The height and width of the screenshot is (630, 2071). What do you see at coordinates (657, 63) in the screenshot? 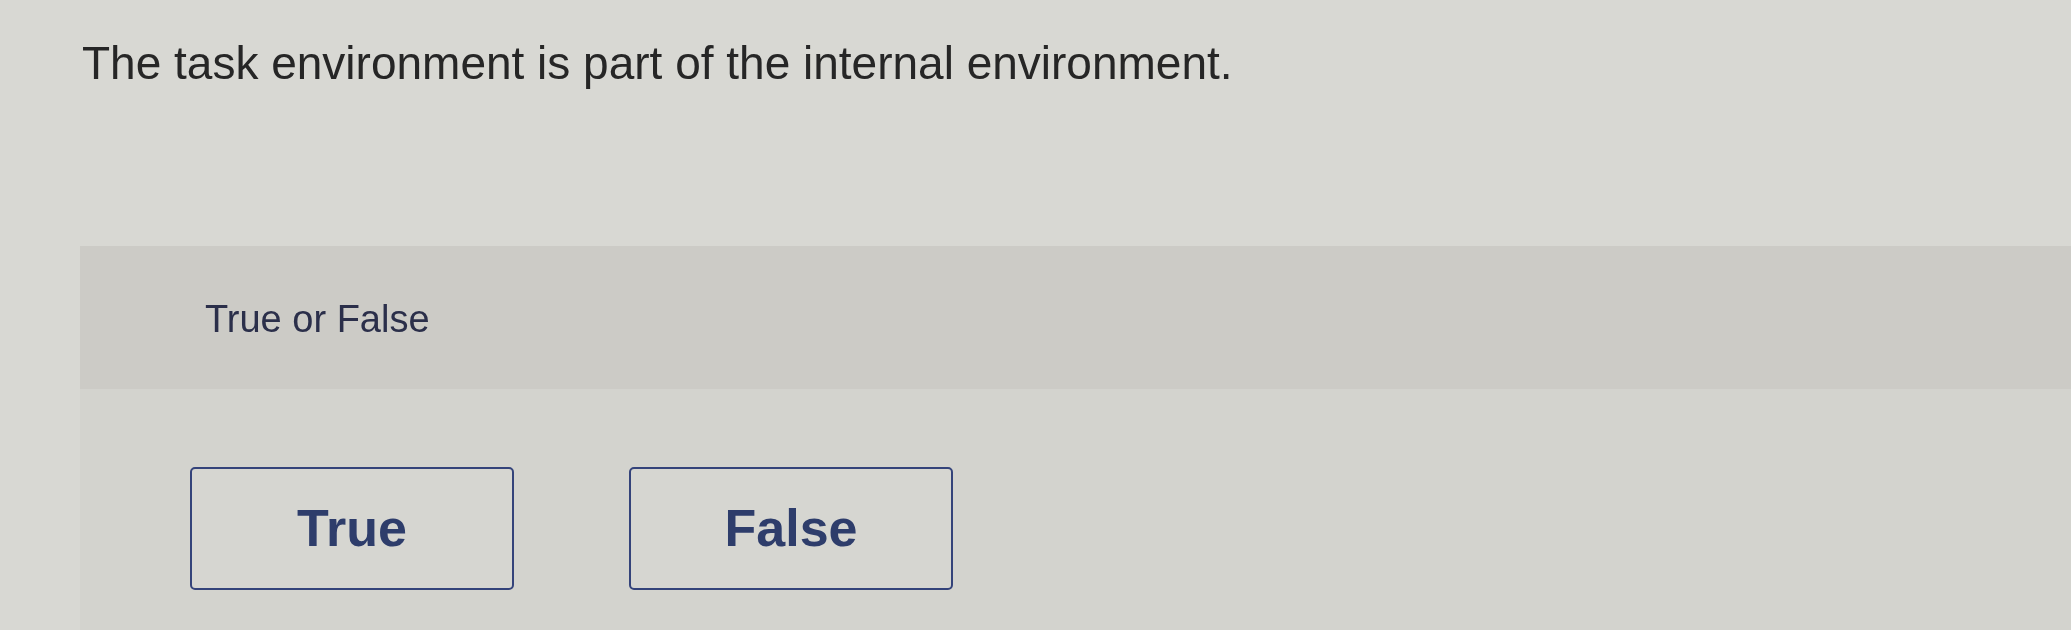
I see `question-text: The task environment is part of the internal environment.` at bounding box center [657, 63].